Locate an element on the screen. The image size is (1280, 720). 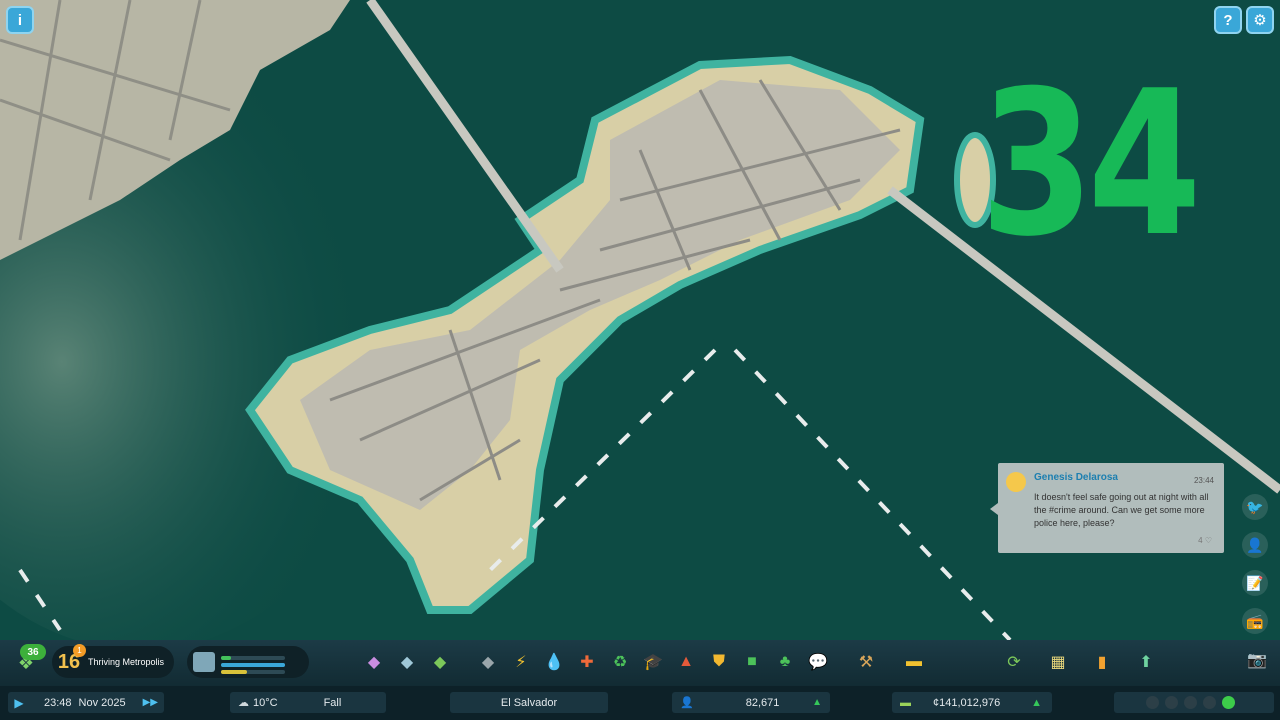
milestone-badge: 1 is located at coordinates (79, 650).